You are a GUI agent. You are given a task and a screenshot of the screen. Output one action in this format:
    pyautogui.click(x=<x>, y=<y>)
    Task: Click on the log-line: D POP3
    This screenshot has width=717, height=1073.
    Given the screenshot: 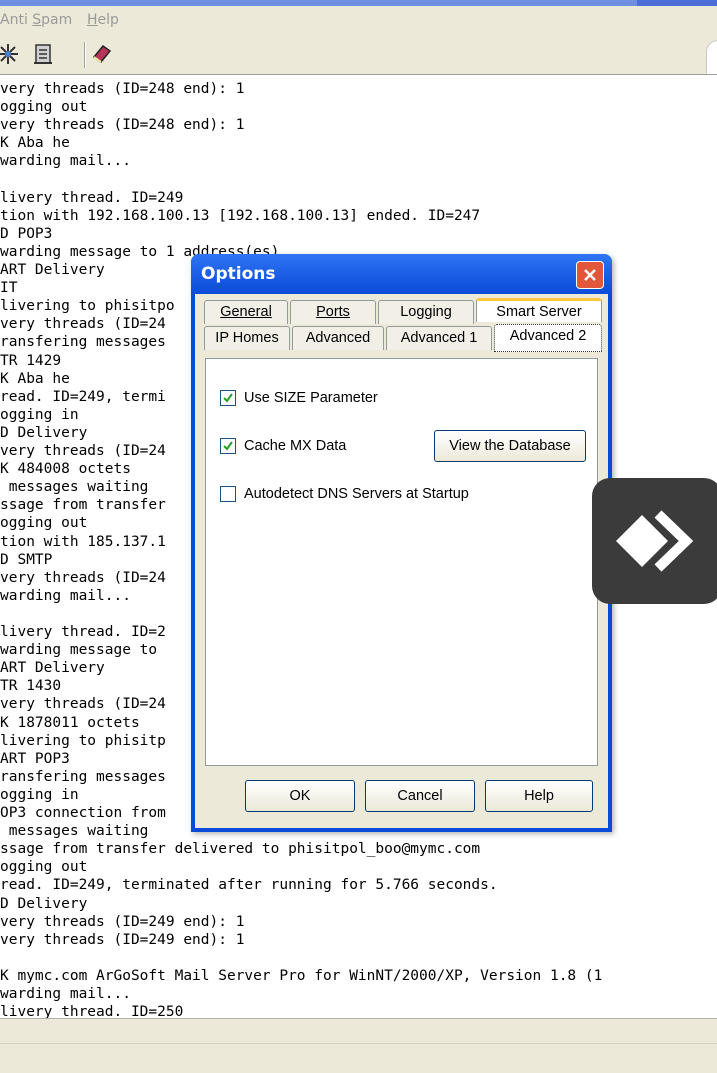 What is the action you would take?
    pyautogui.click(x=26, y=233)
    